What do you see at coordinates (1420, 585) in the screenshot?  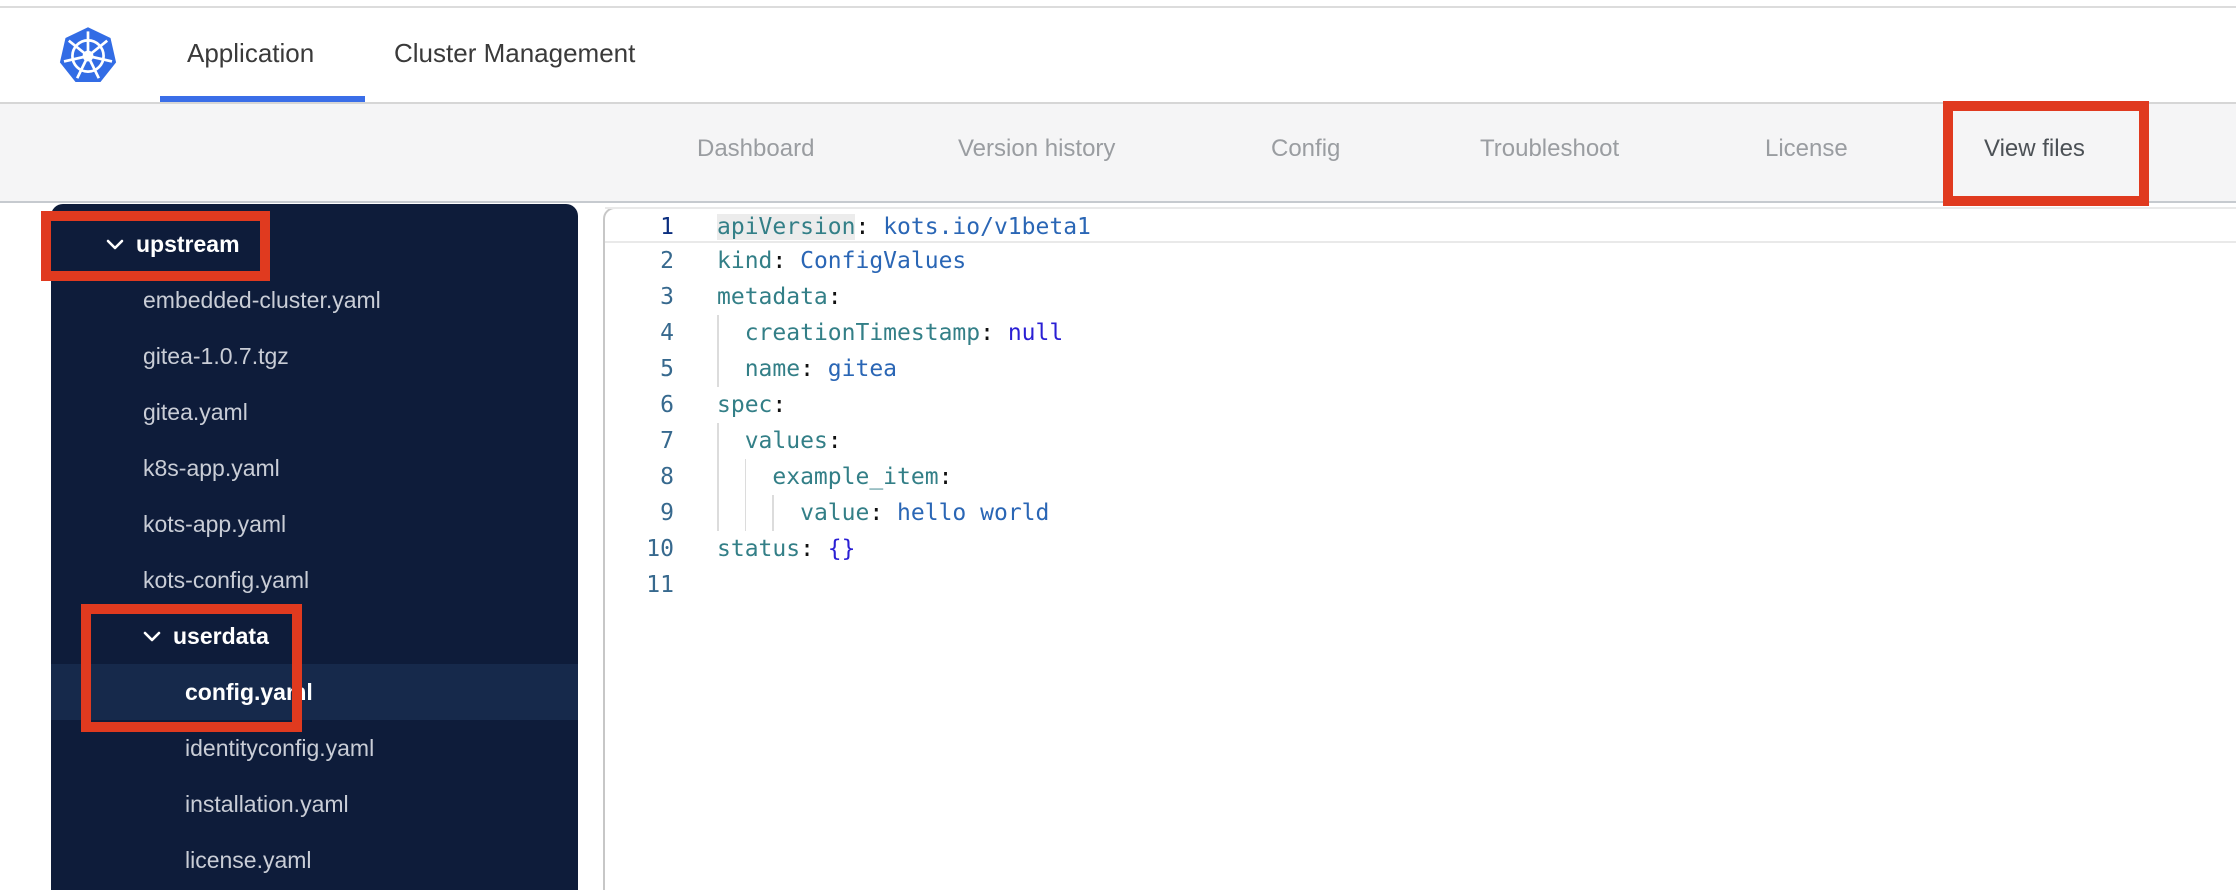 I see `code-line: 11` at bounding box center [1420, 585].